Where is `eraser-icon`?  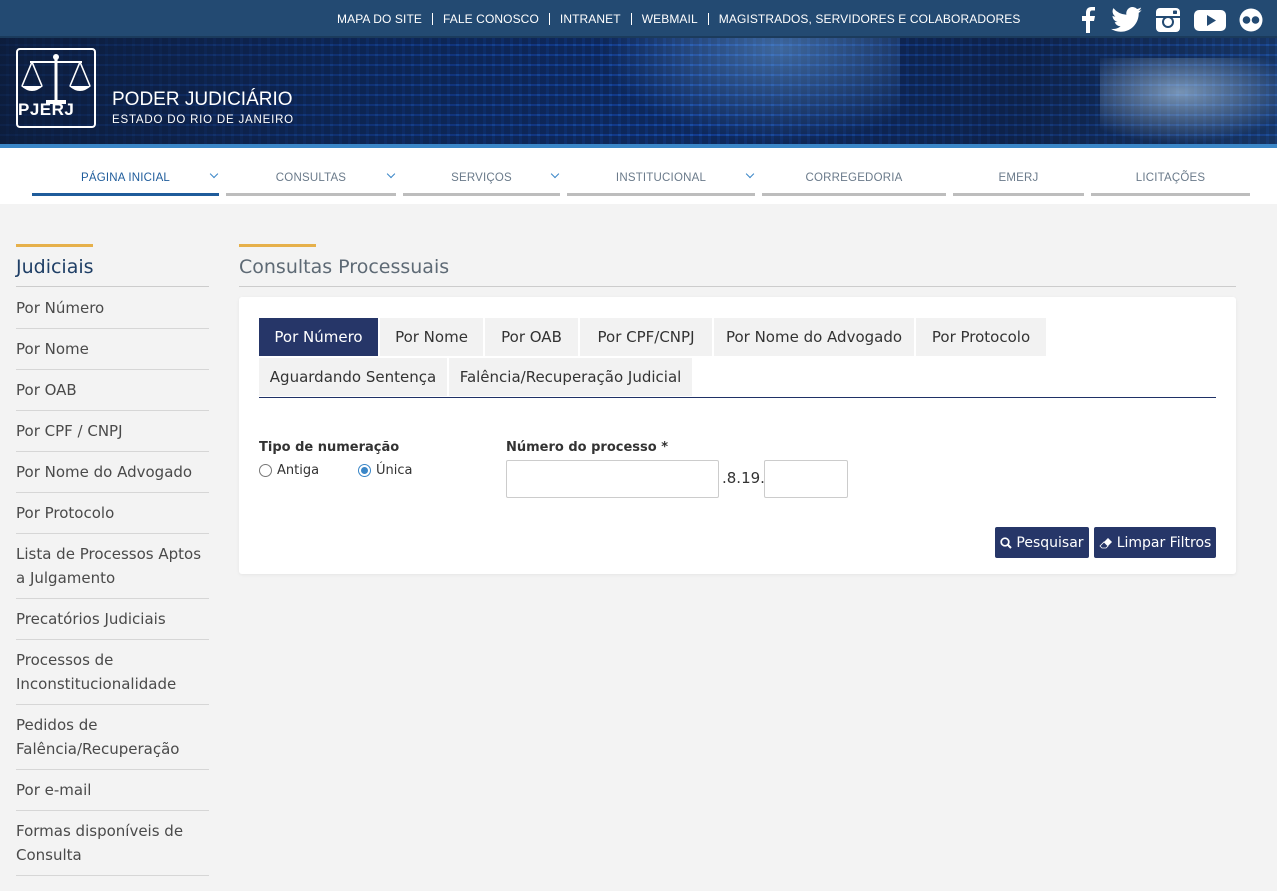
eraser-icon is located at coordinates (1105, 542).